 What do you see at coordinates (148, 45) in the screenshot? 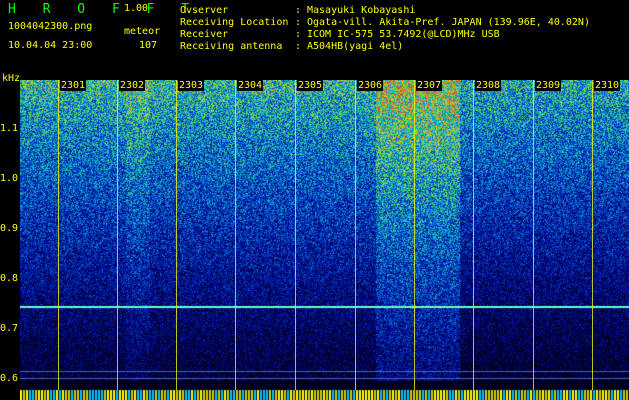
I see `meteor-count: 107` at bounding box center [148, 45].